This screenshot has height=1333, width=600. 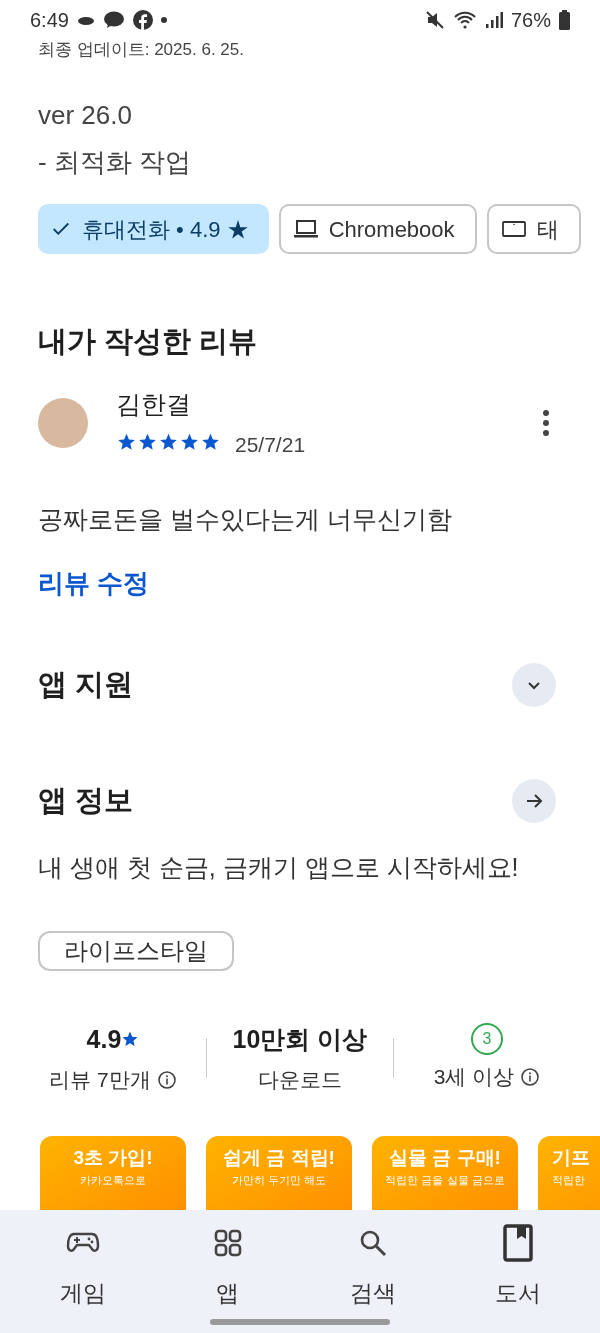 I want to click on battery-percent: 76%, so click(x=530, y=20).